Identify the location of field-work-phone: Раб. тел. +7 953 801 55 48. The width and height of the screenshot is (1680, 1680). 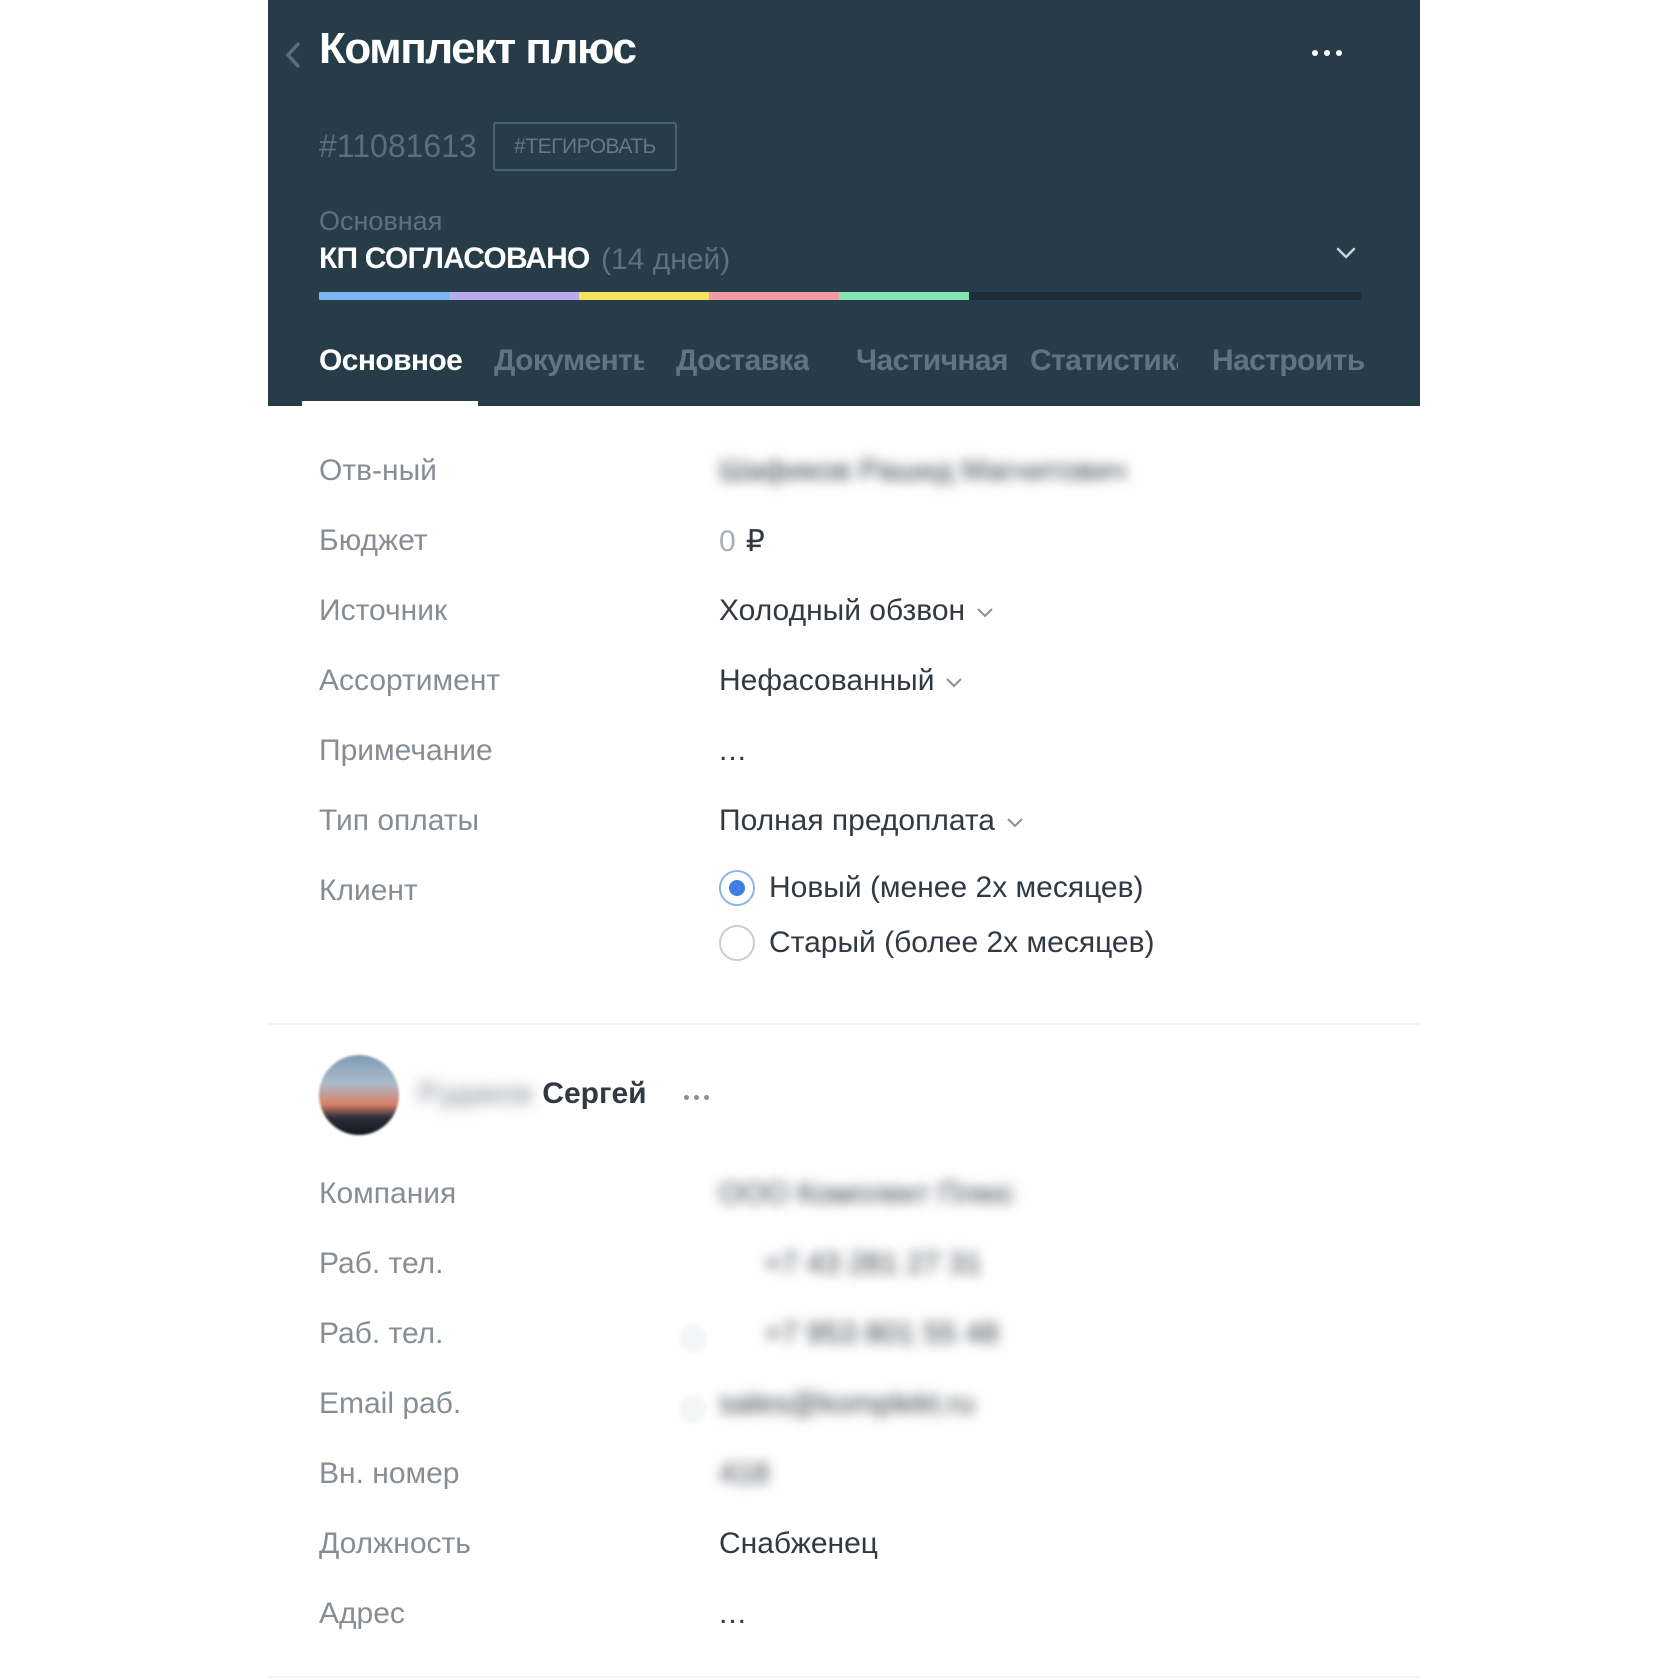
(844, 1339).